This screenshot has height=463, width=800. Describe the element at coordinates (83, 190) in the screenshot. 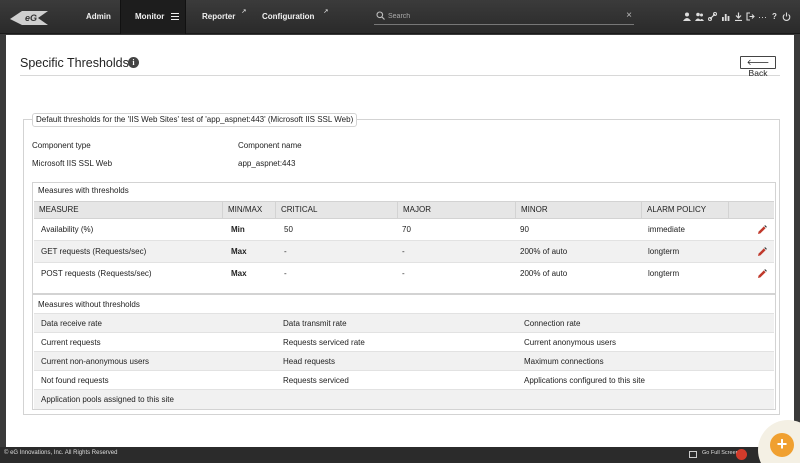

I see `section-title: Measures with thresholds` at that location.